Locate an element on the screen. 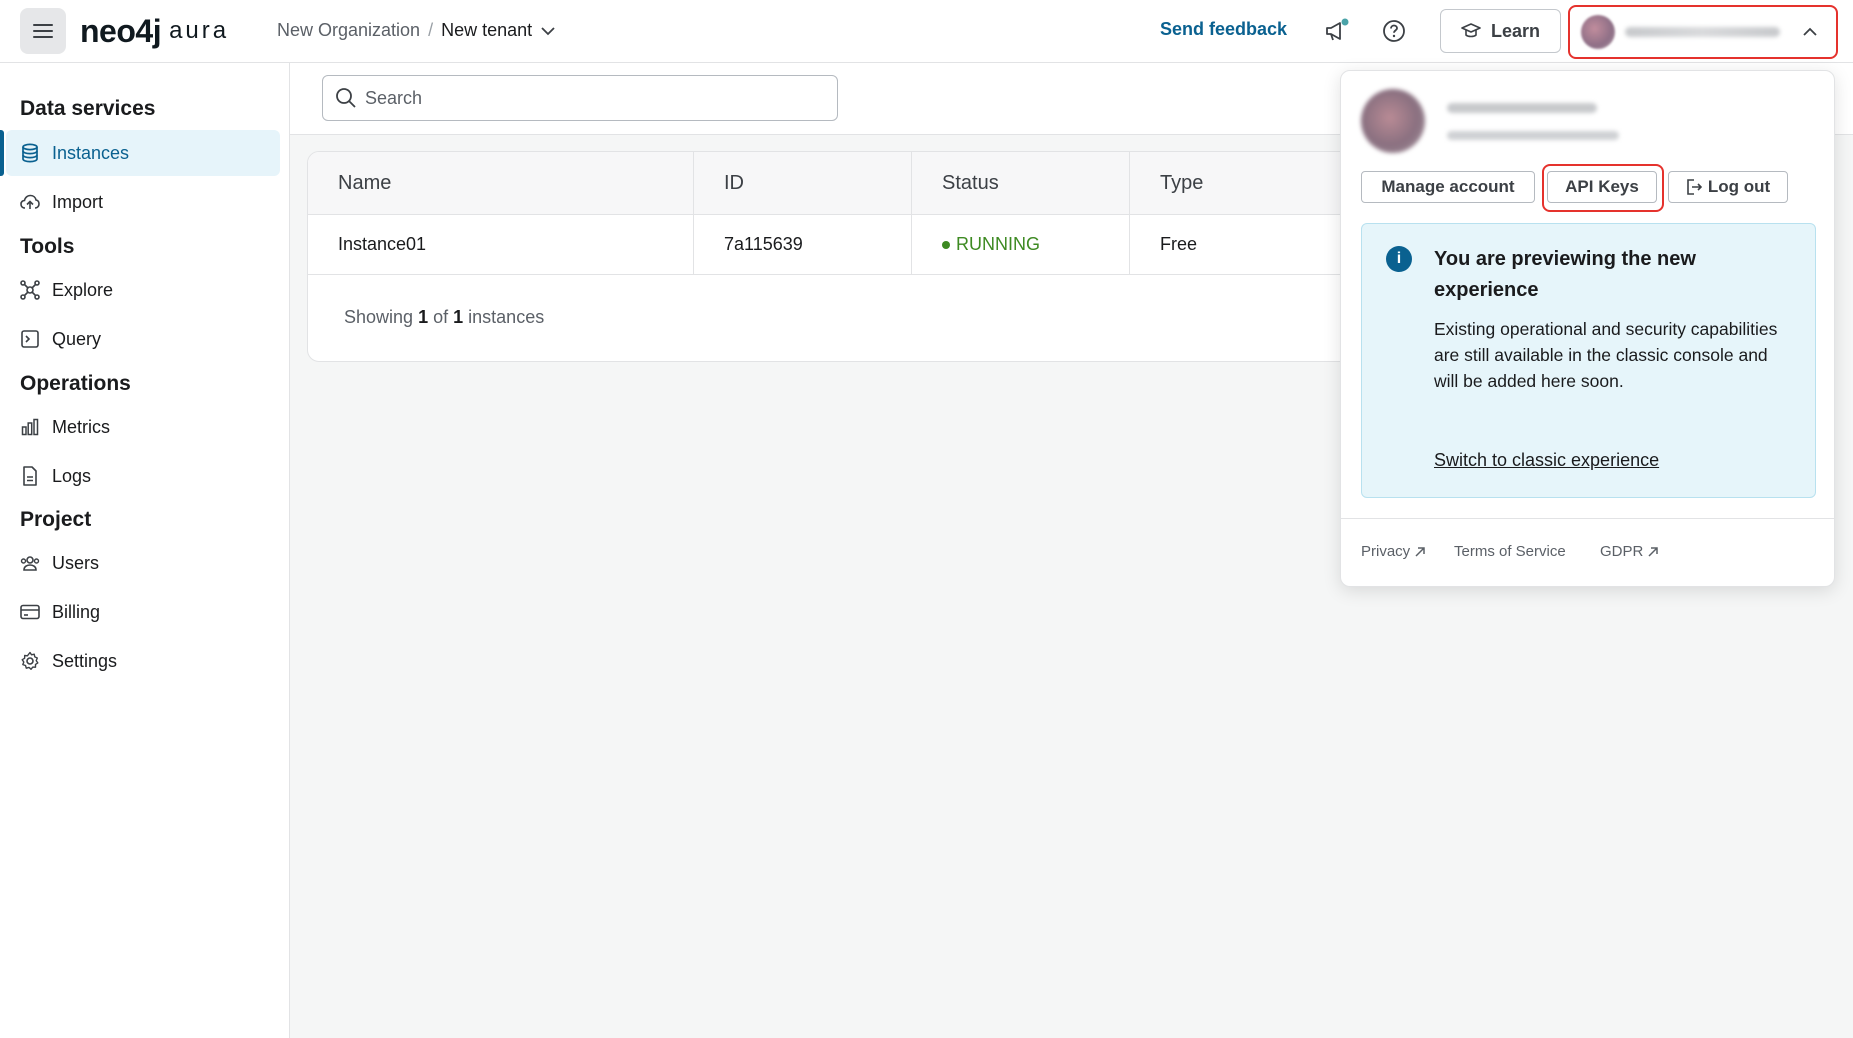 The width and height of the screenshot is (1853, 1038). manage-account-label: Manage account is located at coordinates (1448, 186).